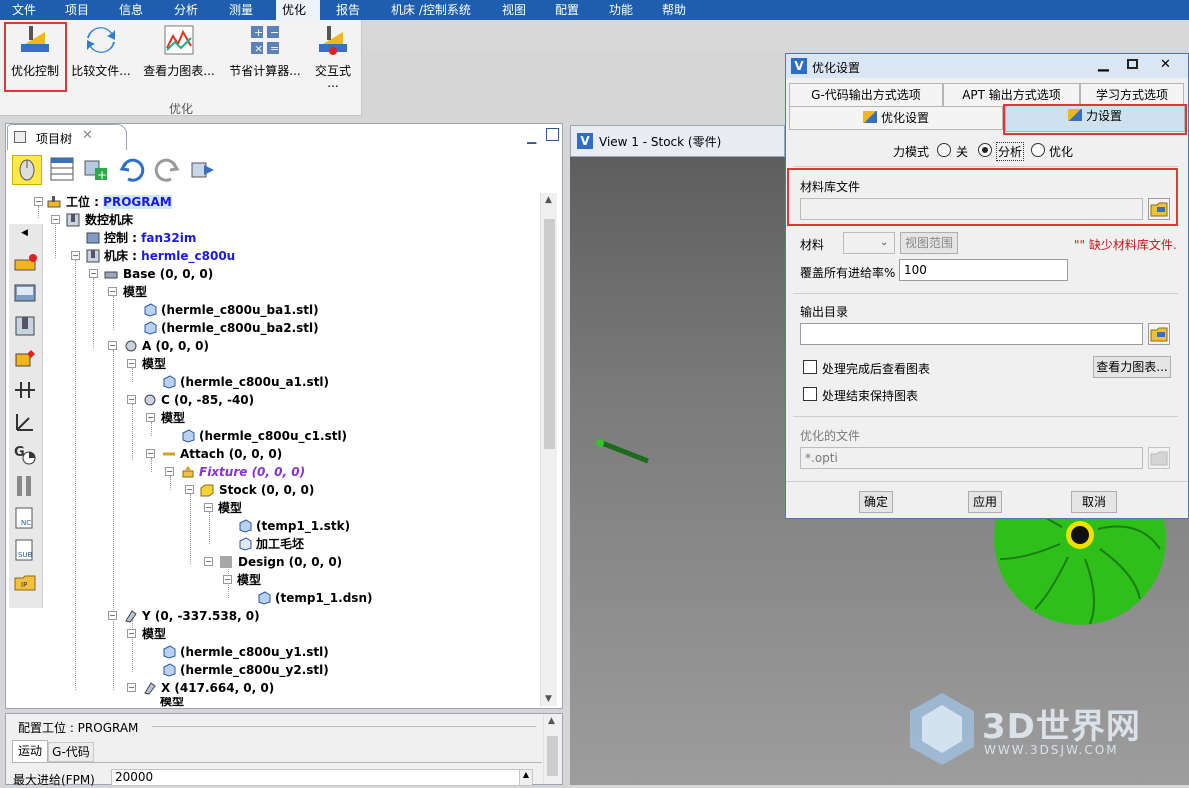 The height and width of the screenshot is (788, 1189). I want to click on menu-analysis: 分析, so click(186, 10).